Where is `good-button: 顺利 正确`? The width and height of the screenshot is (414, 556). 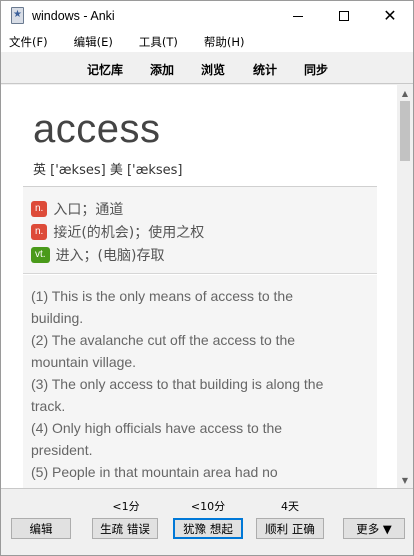 good-button: 顺利 正确 is located at coordinates (290, 528).